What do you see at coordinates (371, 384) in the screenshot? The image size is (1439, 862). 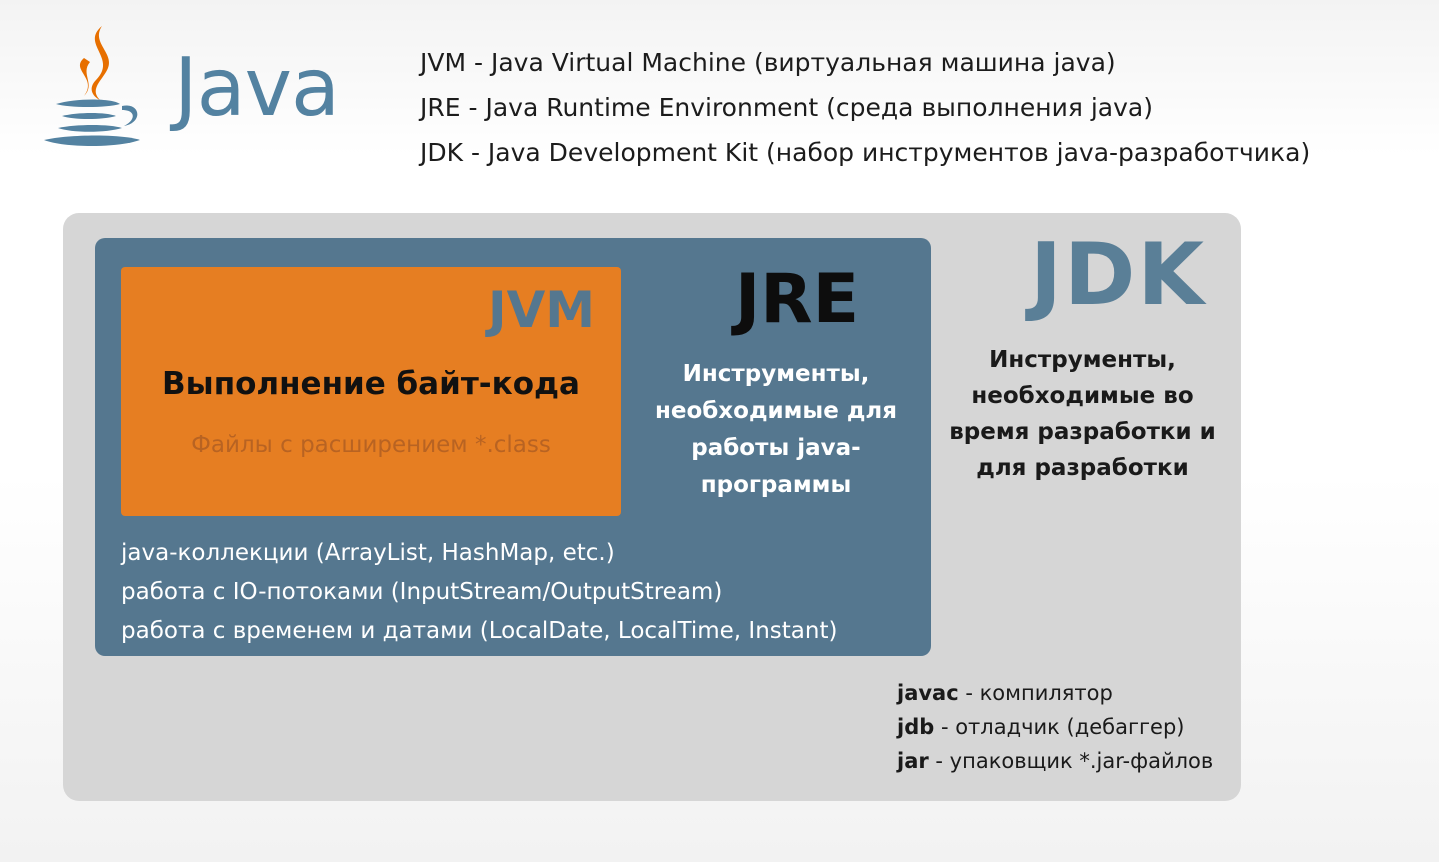 I see `jvm-description: Выполнение байт-кода` at bounding box center [371, 384].